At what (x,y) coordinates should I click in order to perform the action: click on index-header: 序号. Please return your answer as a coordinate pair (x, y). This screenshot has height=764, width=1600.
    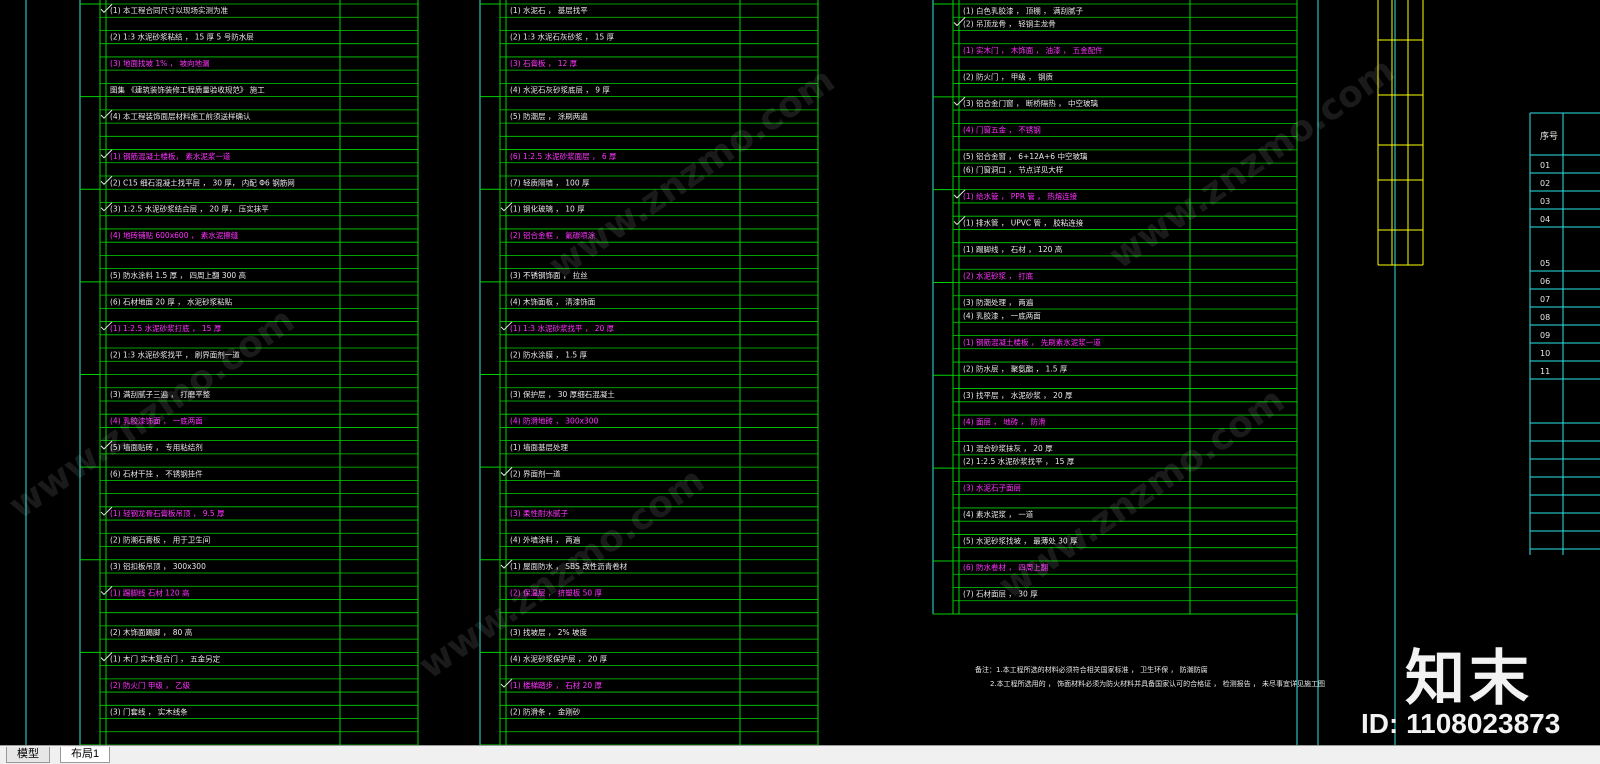
    Looking at the image, I should click on (1549, 136).